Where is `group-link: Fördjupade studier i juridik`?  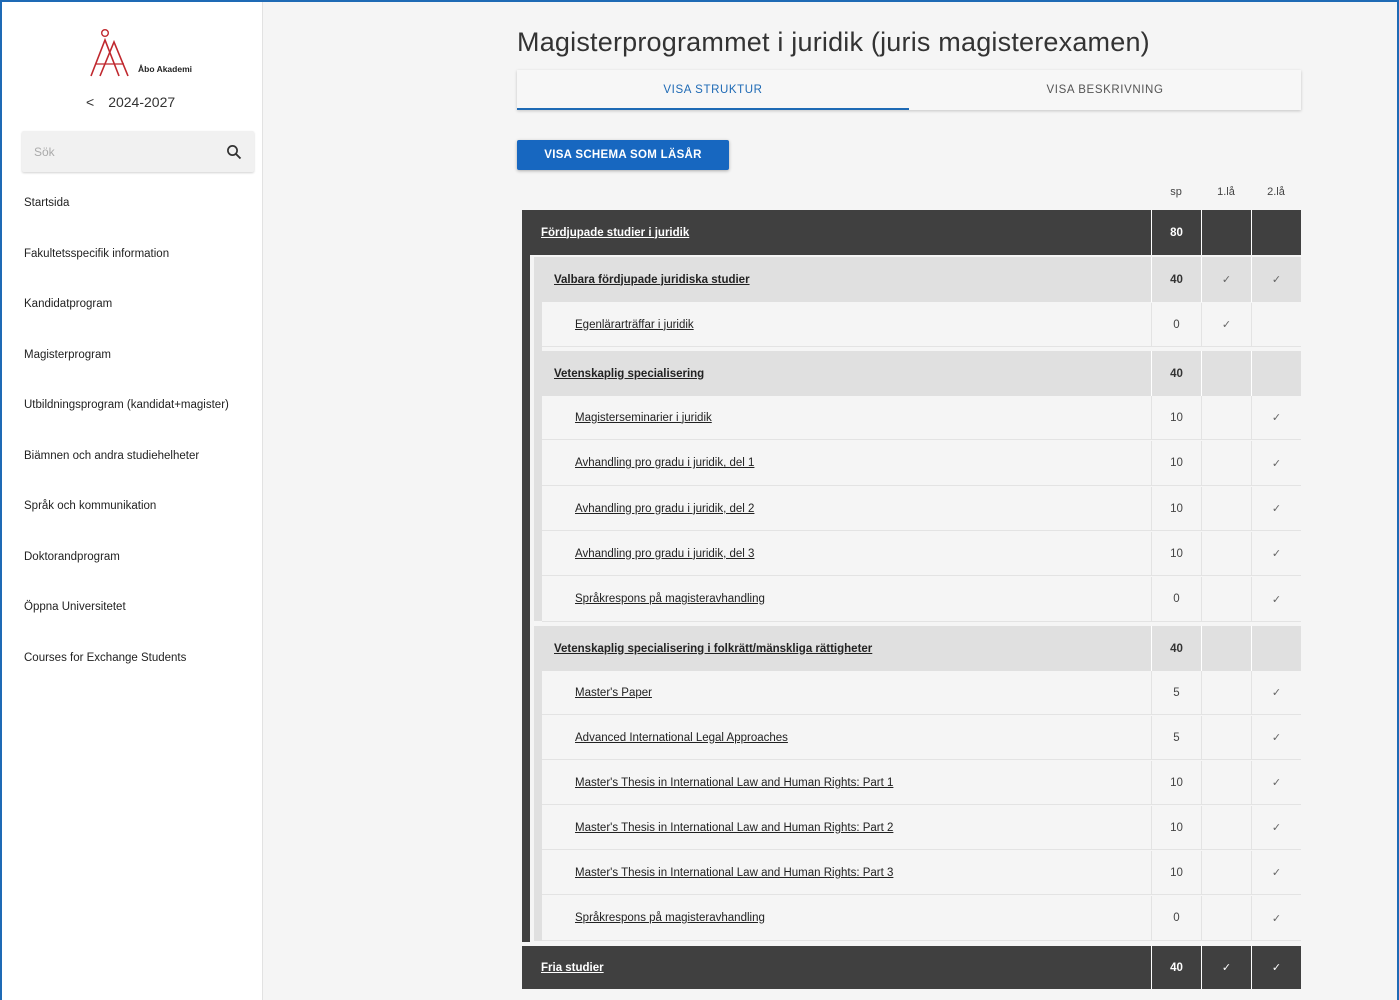
group-link: Fördjupade studier i juridik is located at coordinates (836, 232).